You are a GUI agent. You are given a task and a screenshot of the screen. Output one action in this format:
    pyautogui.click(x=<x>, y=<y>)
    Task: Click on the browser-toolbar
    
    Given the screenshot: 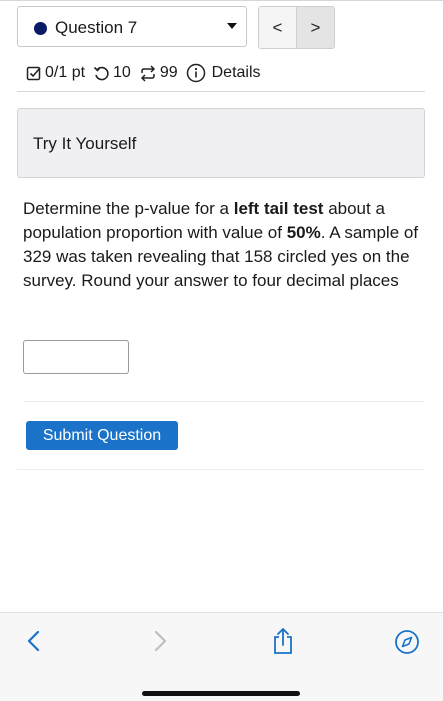 What is the action you would take?
    pyautogui.click(x=221, y=656)
    